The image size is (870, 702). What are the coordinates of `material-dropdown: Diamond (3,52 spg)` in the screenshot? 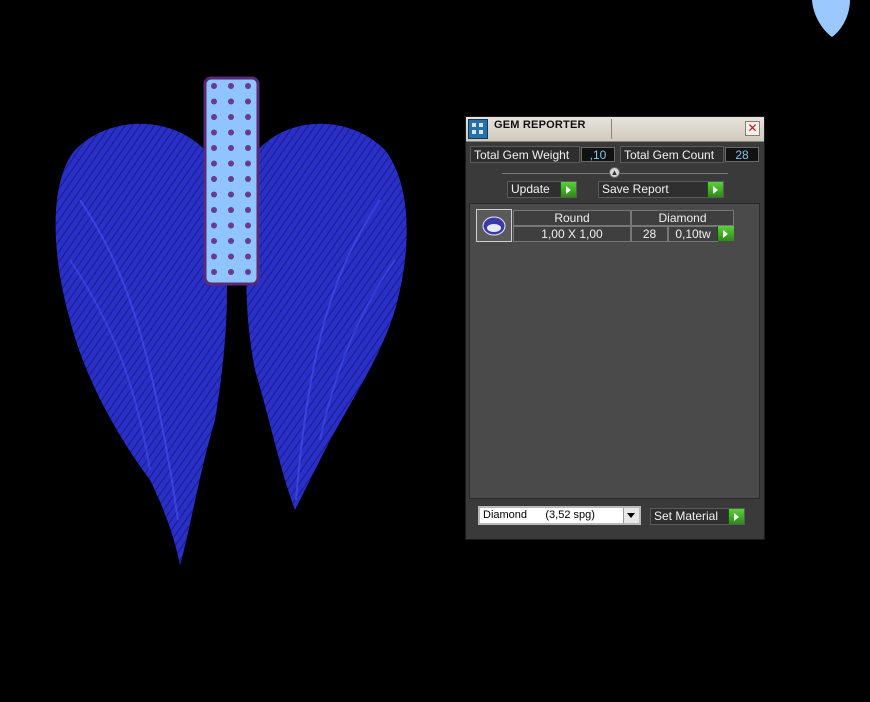 It's located at (559, 515).